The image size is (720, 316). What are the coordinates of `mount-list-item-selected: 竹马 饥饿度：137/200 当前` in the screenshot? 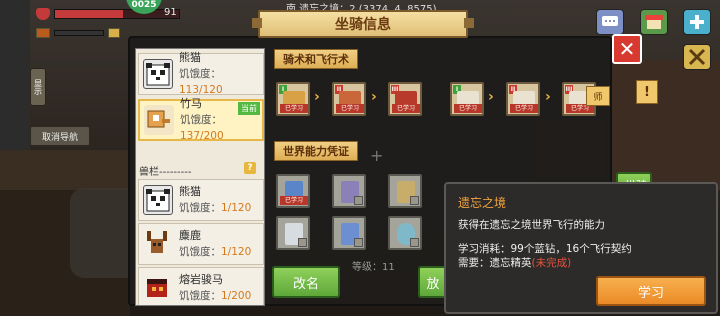 It's located at (201, 120).